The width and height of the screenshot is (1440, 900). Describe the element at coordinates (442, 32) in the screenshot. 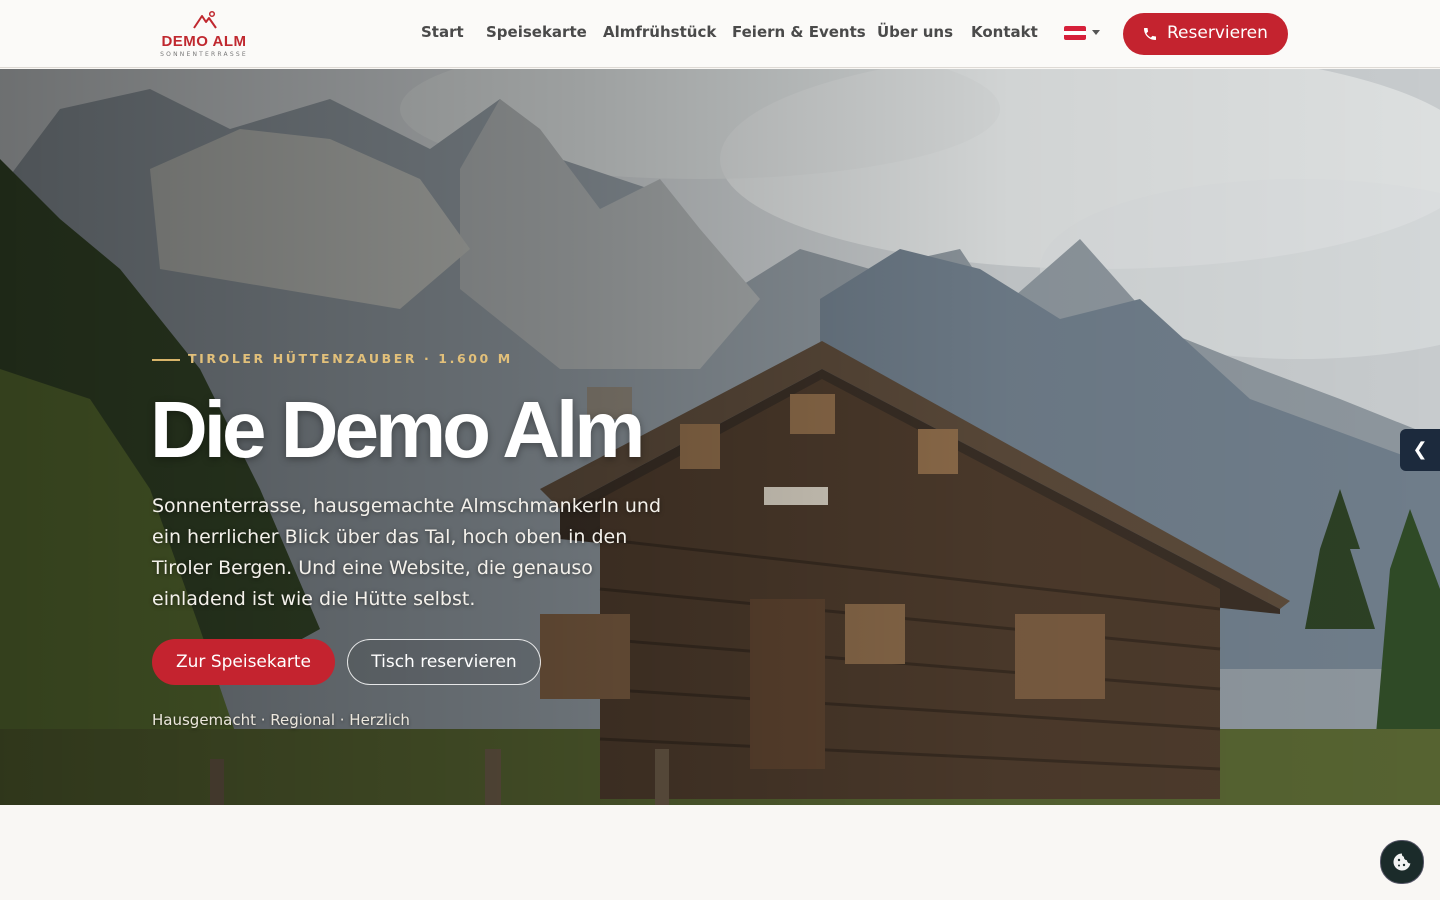

I see `nav-item-start: Start` at that location.